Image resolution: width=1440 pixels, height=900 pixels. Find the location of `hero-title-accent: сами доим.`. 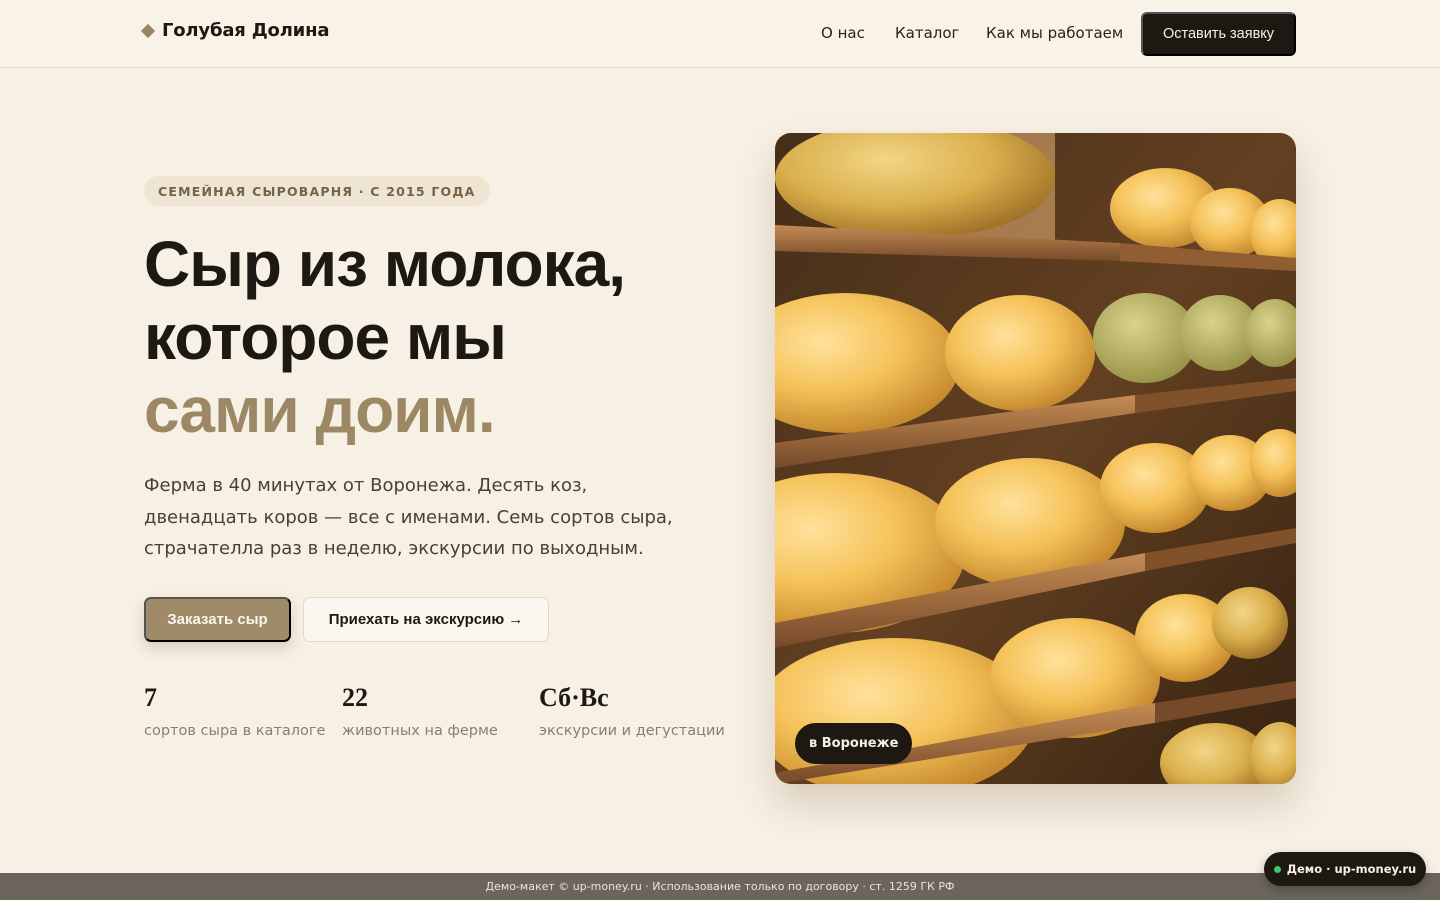

hero-title-accent: сами доим. is located at coordinates (320, 410).